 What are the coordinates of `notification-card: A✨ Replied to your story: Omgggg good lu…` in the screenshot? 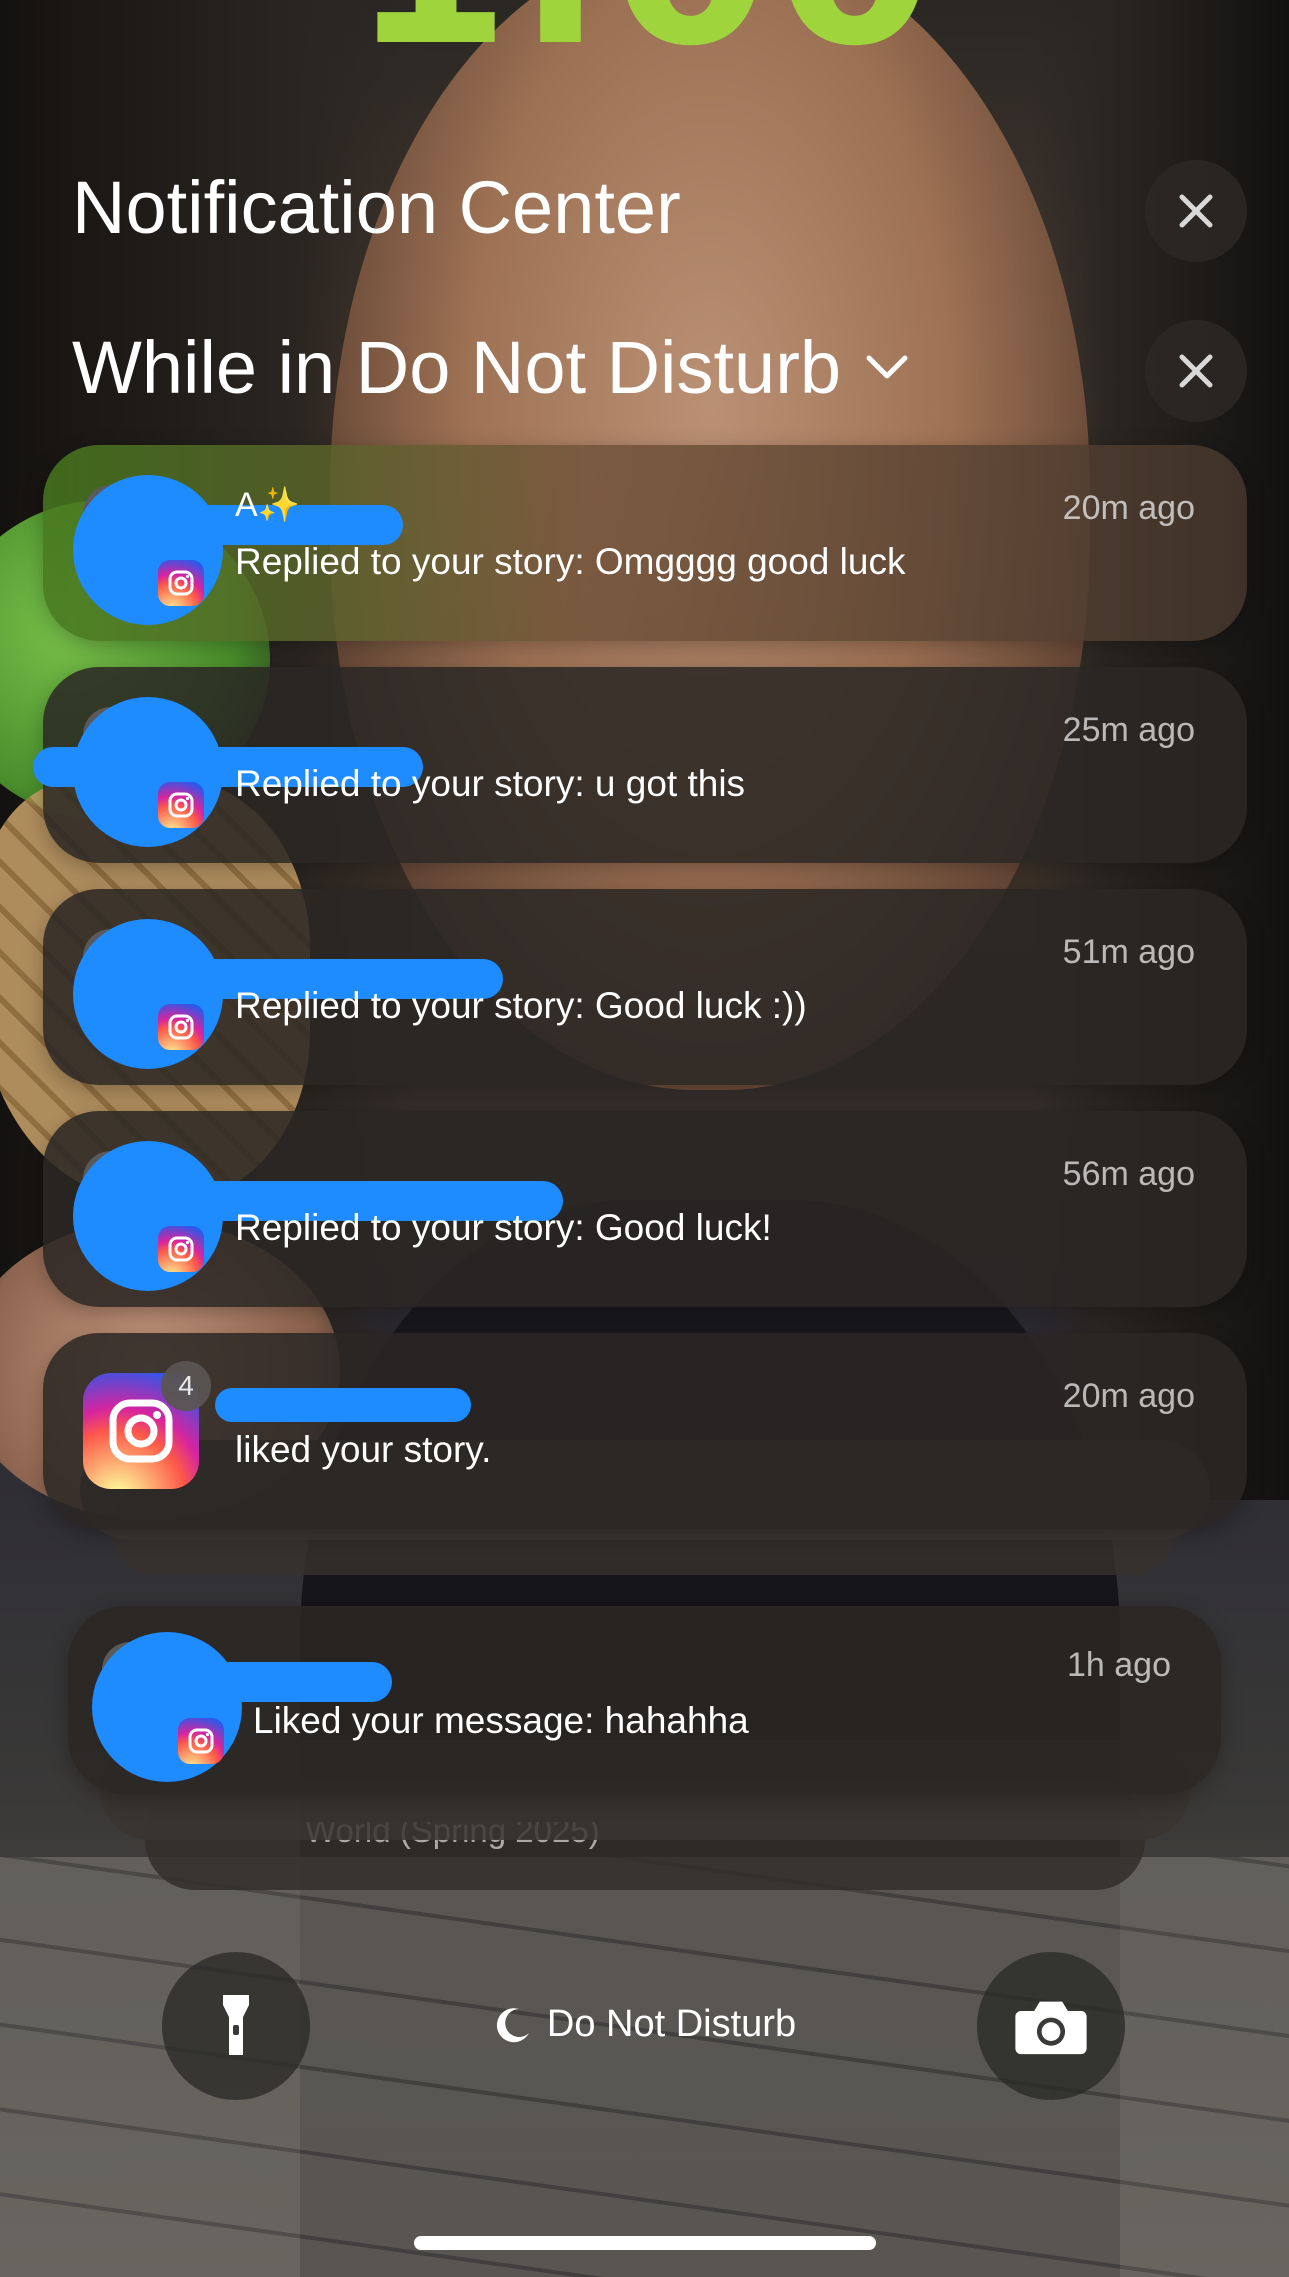 It's located at (645, 543).